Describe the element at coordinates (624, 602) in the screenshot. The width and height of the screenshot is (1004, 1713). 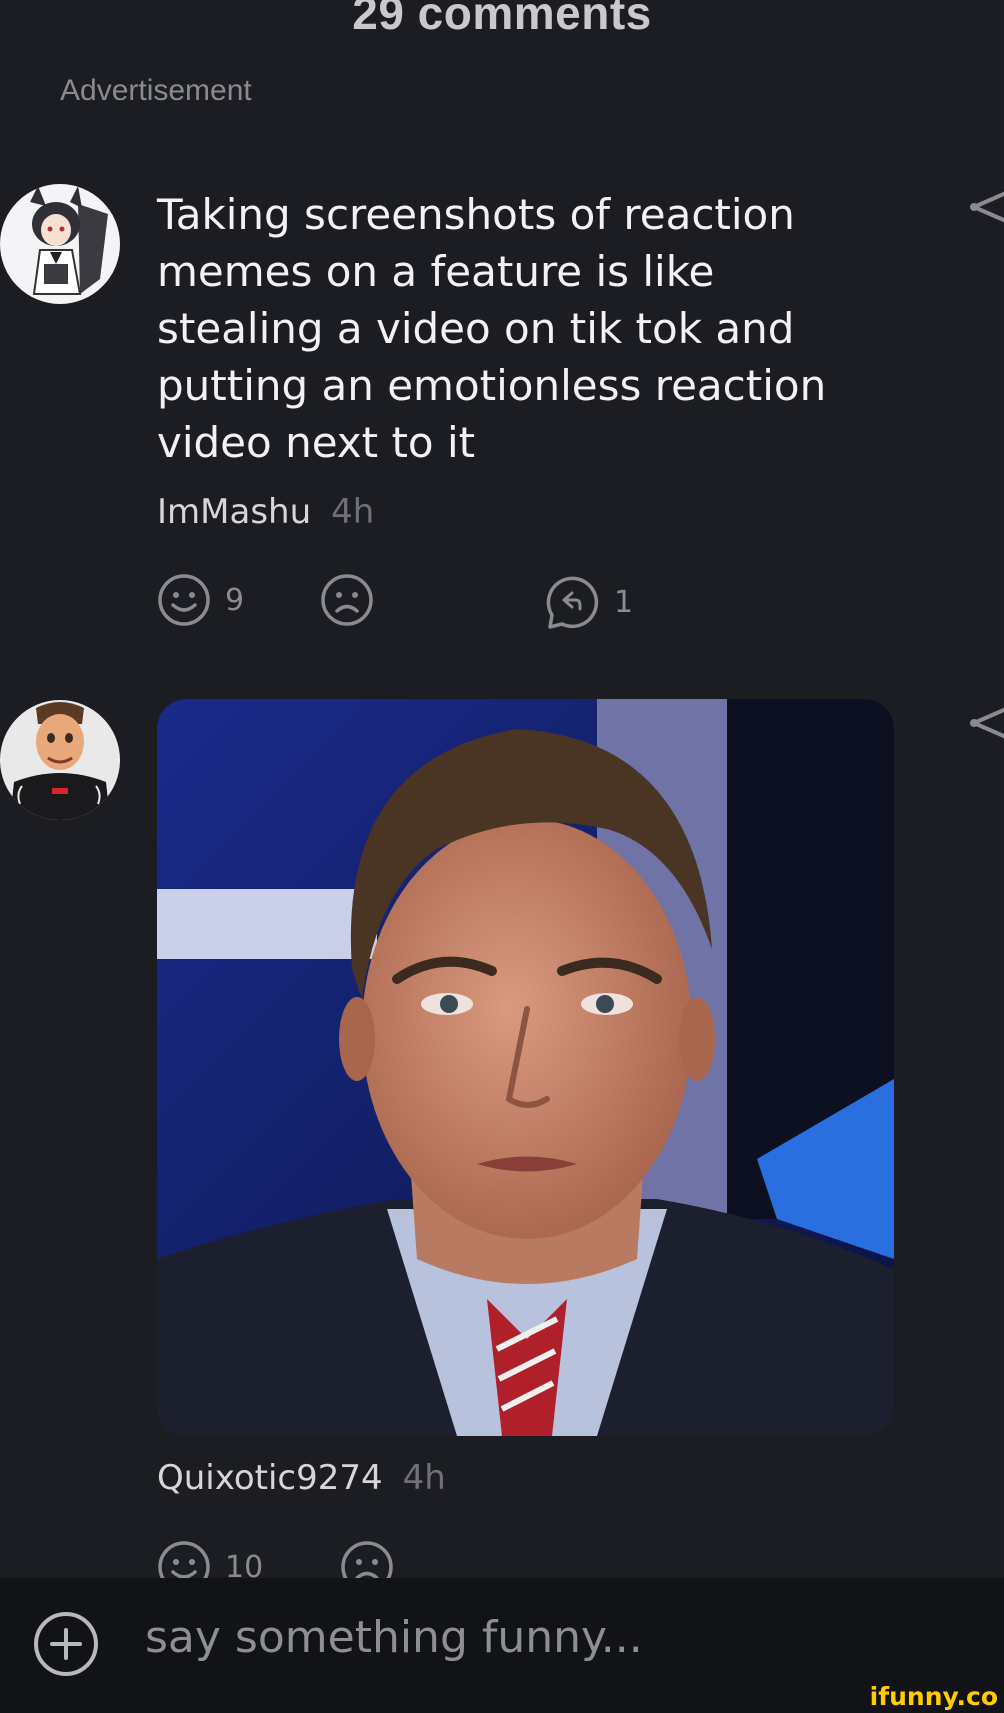
I see `reply-count: 1` at that location.